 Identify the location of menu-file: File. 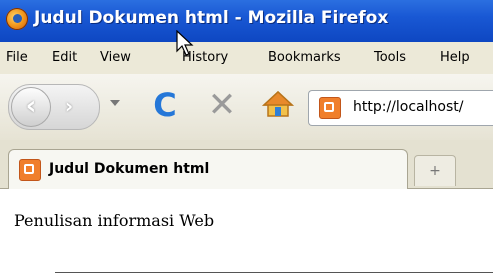
(17, 57).